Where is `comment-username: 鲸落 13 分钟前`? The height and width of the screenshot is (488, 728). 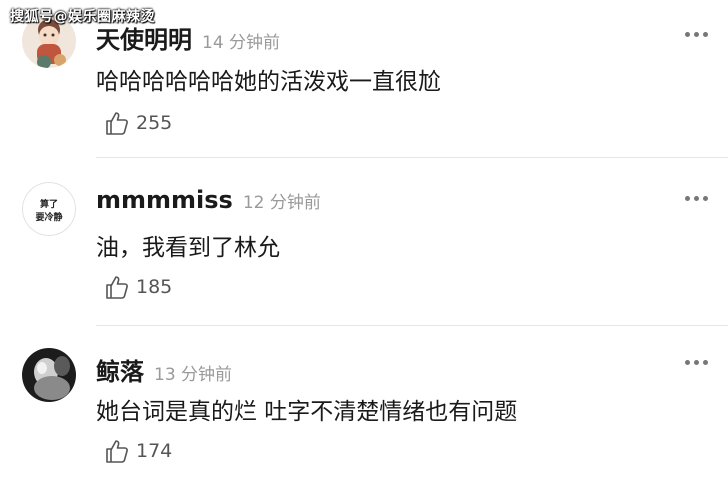 comment-username: 鲸落 13 分钟前 is located at coordinates (164, 369).